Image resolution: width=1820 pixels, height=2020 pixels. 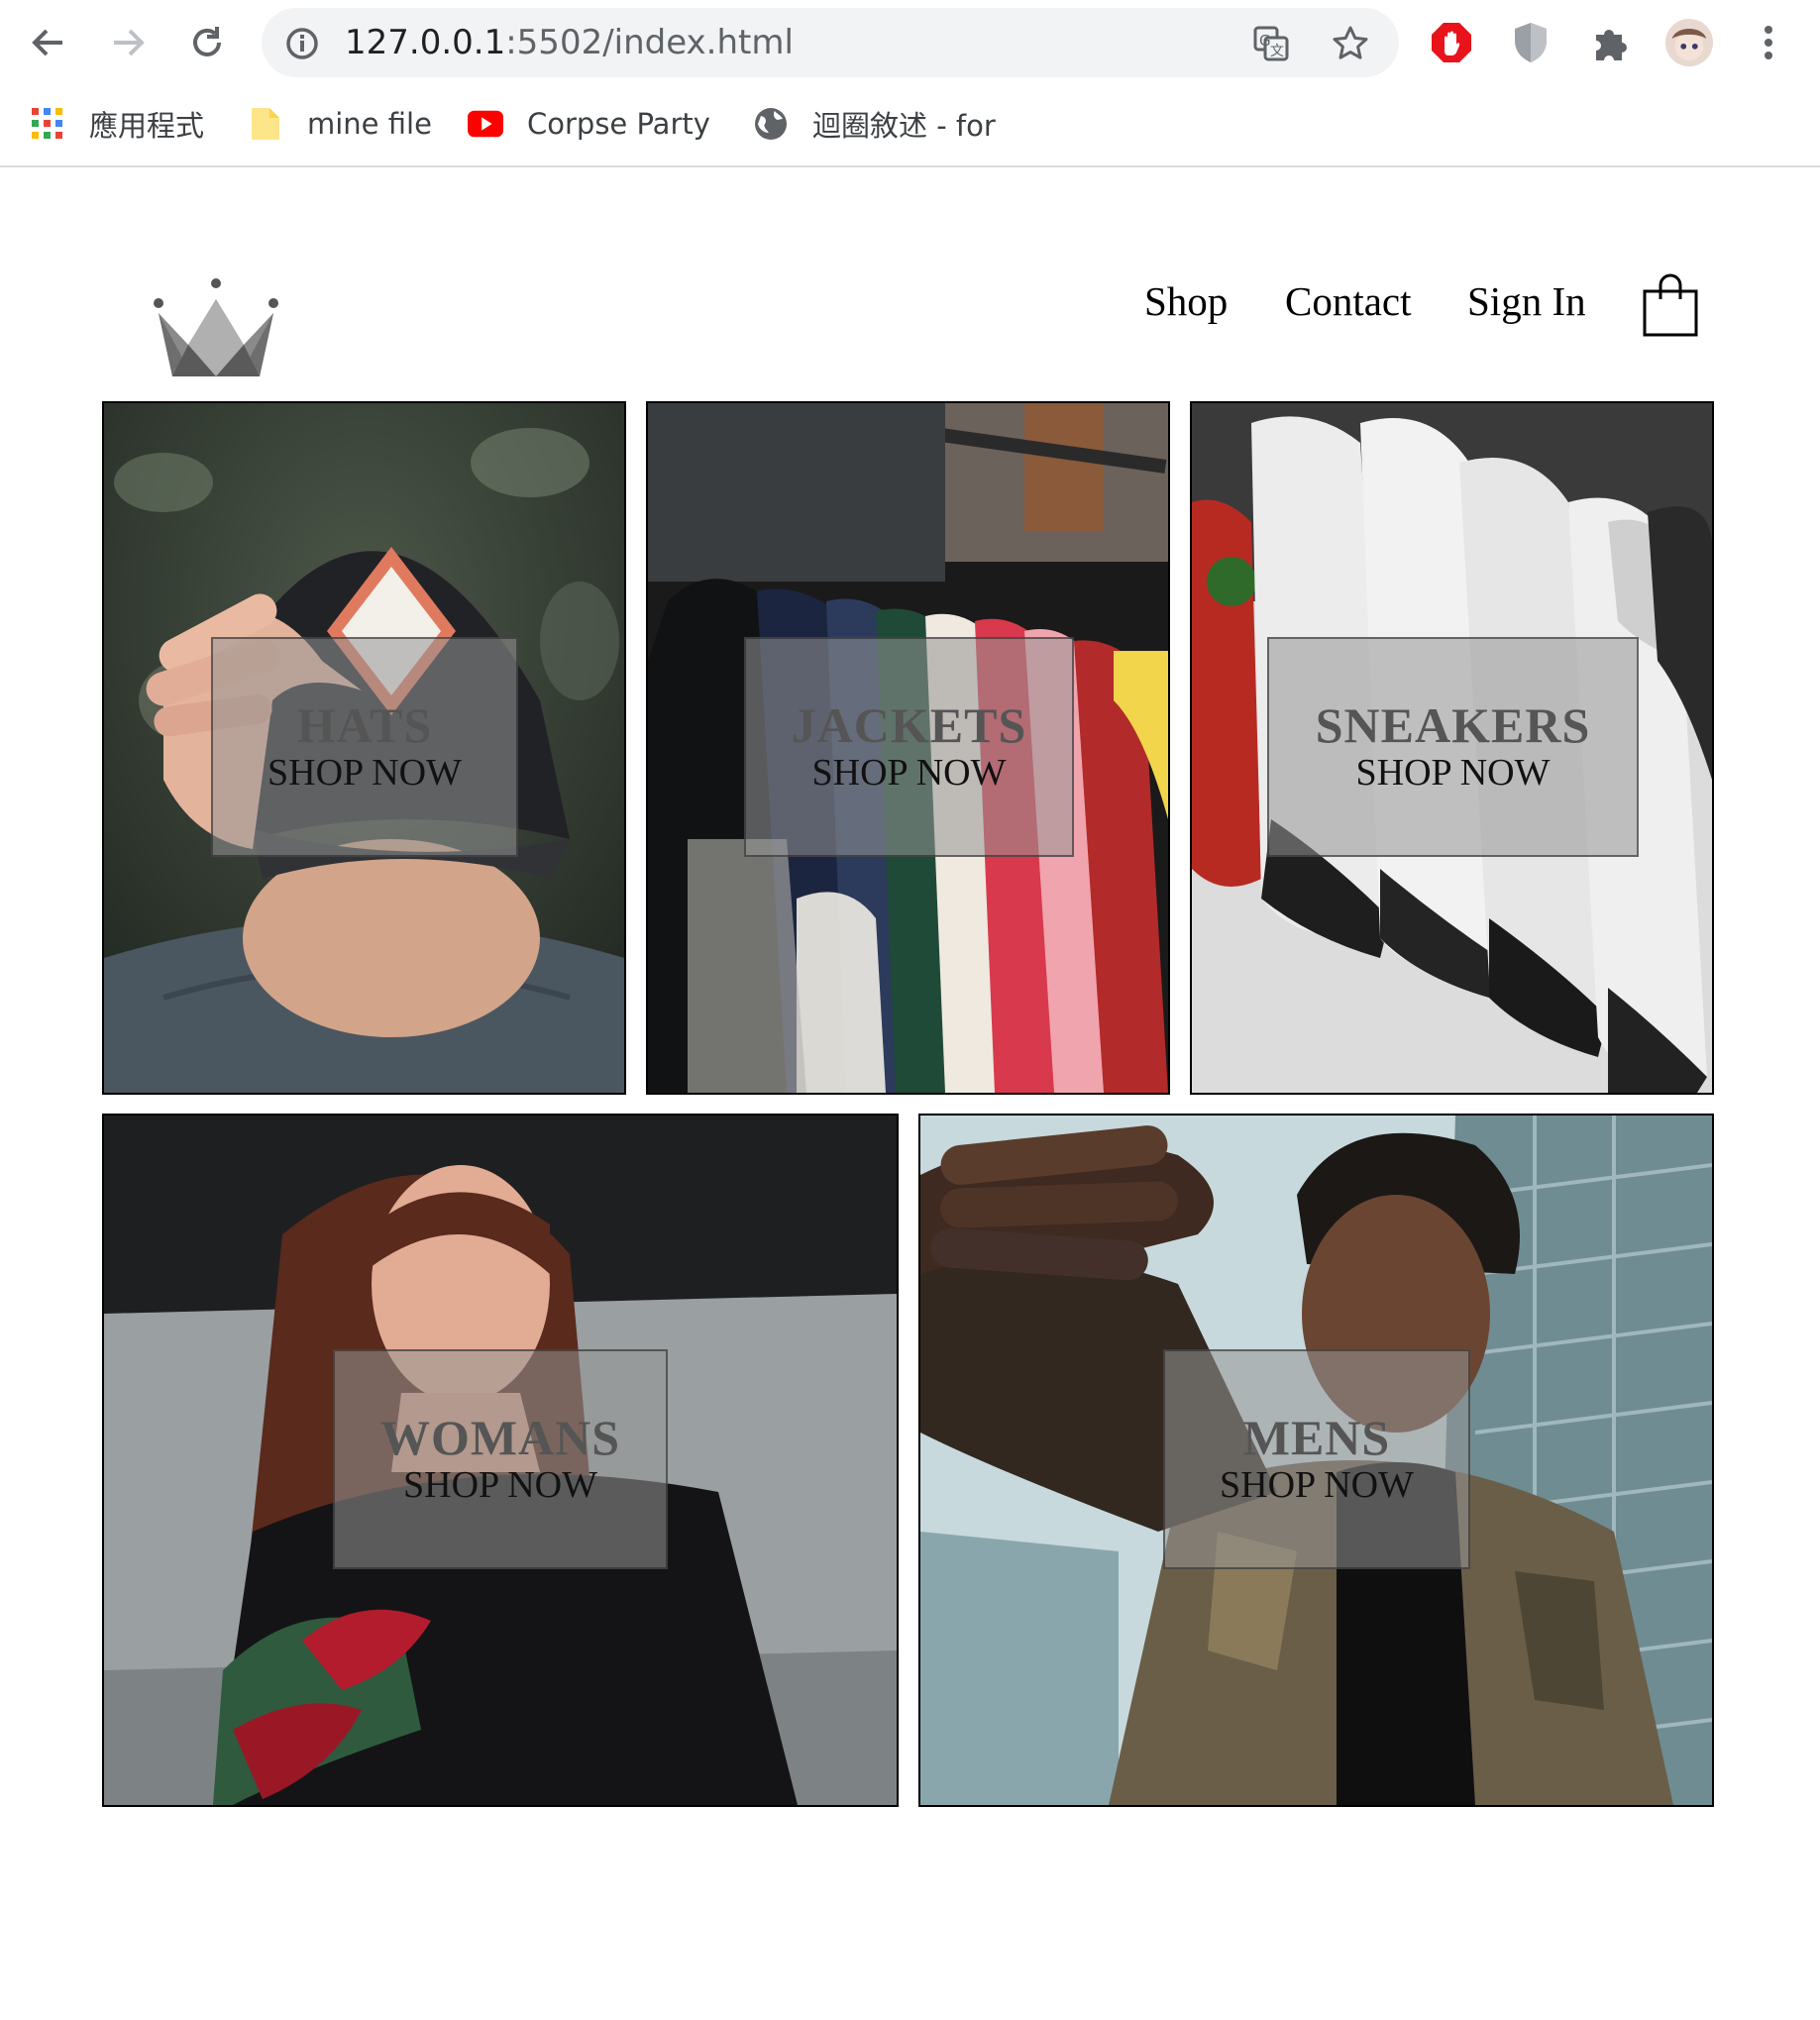 I want to click on collection-tile-jackets: JACKETS SHOP NOW, so click(x=908, y=748).